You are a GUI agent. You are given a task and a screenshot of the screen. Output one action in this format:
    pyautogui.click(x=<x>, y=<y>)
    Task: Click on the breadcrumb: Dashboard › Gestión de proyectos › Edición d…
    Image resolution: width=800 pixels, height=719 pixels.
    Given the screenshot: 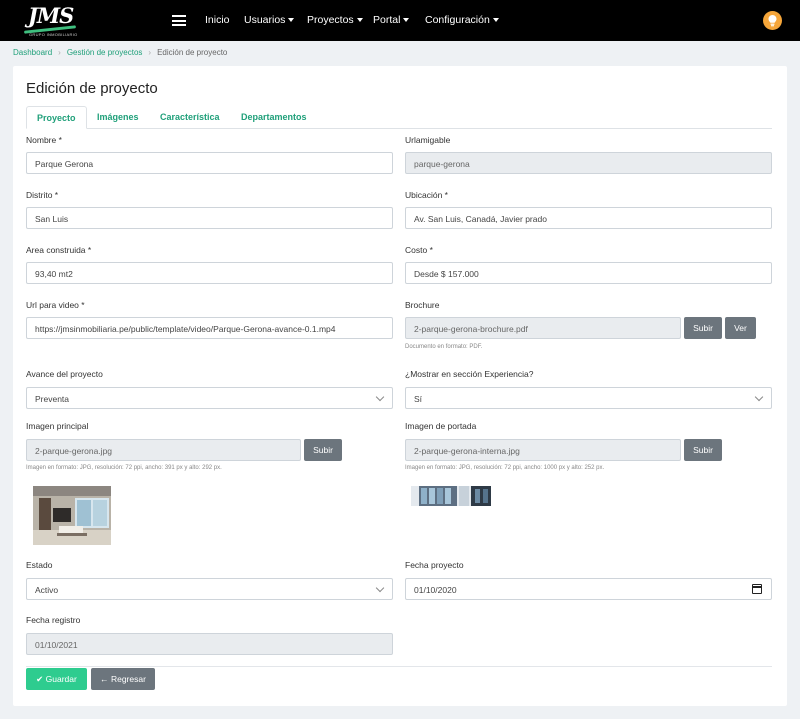 What is the action you would take?
    pyautogui.click(x=120, y=52)
    